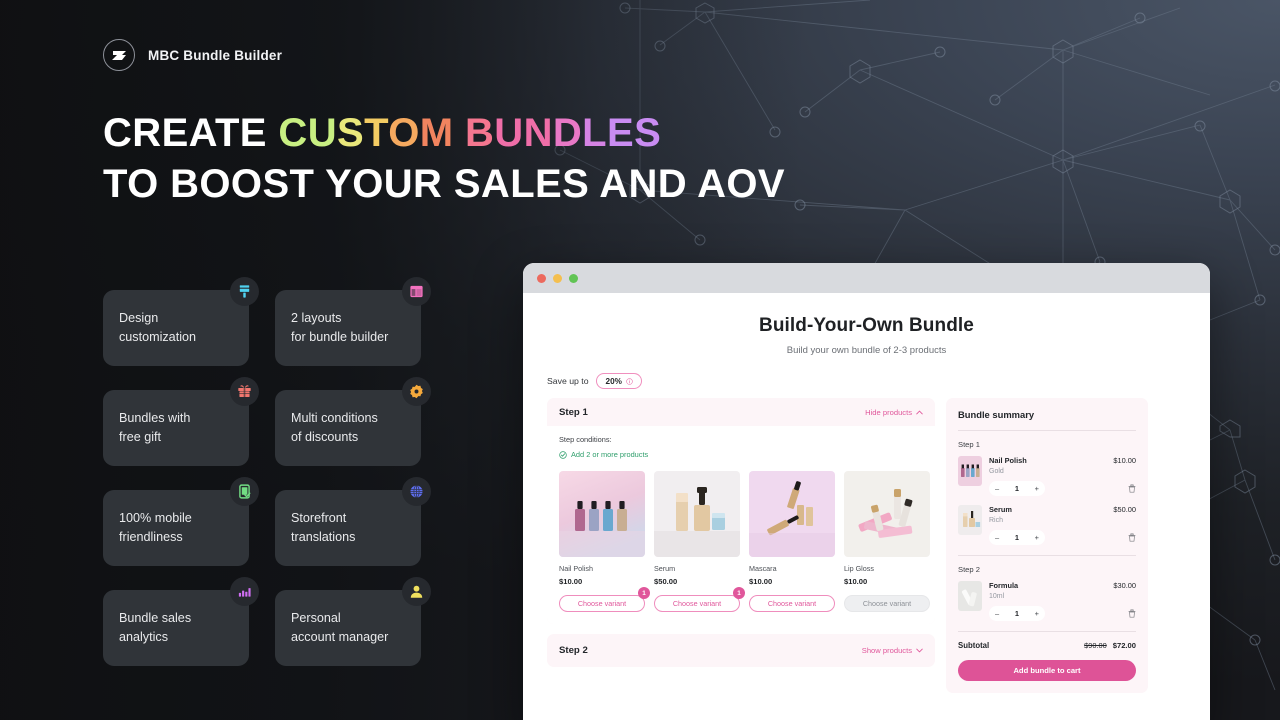 The image size is (1280, 720). I want to click on product-image-serum, so click(697, 514).